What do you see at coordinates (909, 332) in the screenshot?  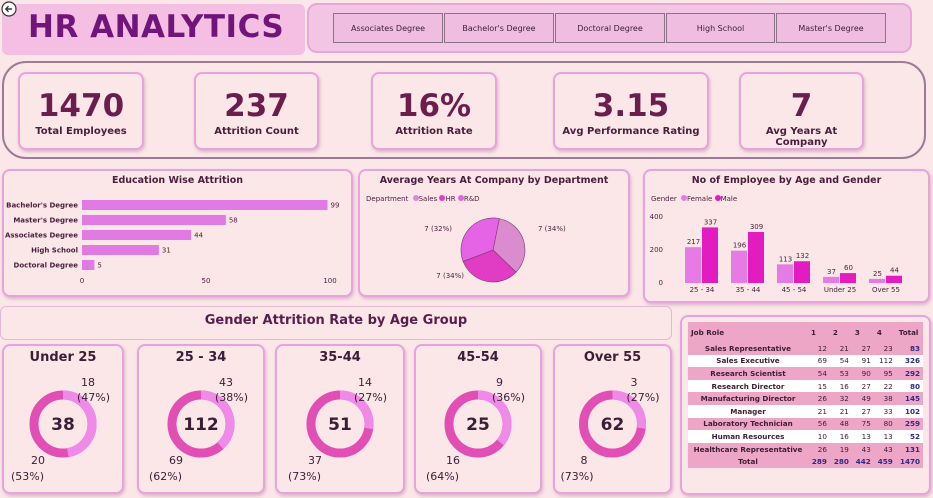 I see `column-header-total: Total` at bounding box center [909, 332].